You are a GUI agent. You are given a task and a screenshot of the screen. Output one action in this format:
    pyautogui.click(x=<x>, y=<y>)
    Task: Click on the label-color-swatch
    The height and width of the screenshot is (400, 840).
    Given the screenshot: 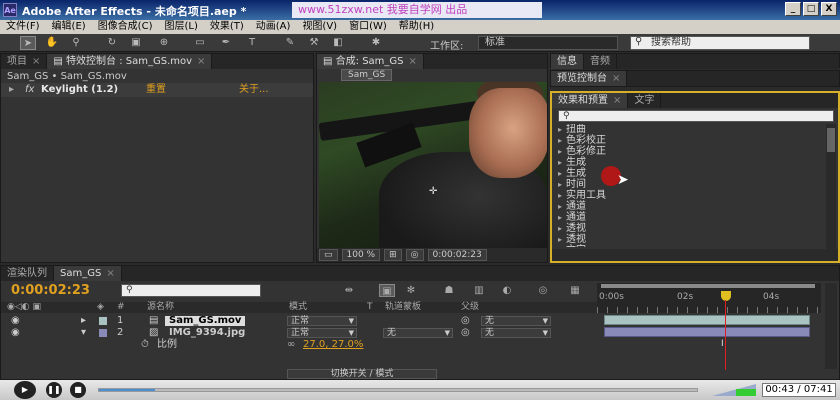 What is the action you would take?
    pyautogui.click(x=103, y=333)
    